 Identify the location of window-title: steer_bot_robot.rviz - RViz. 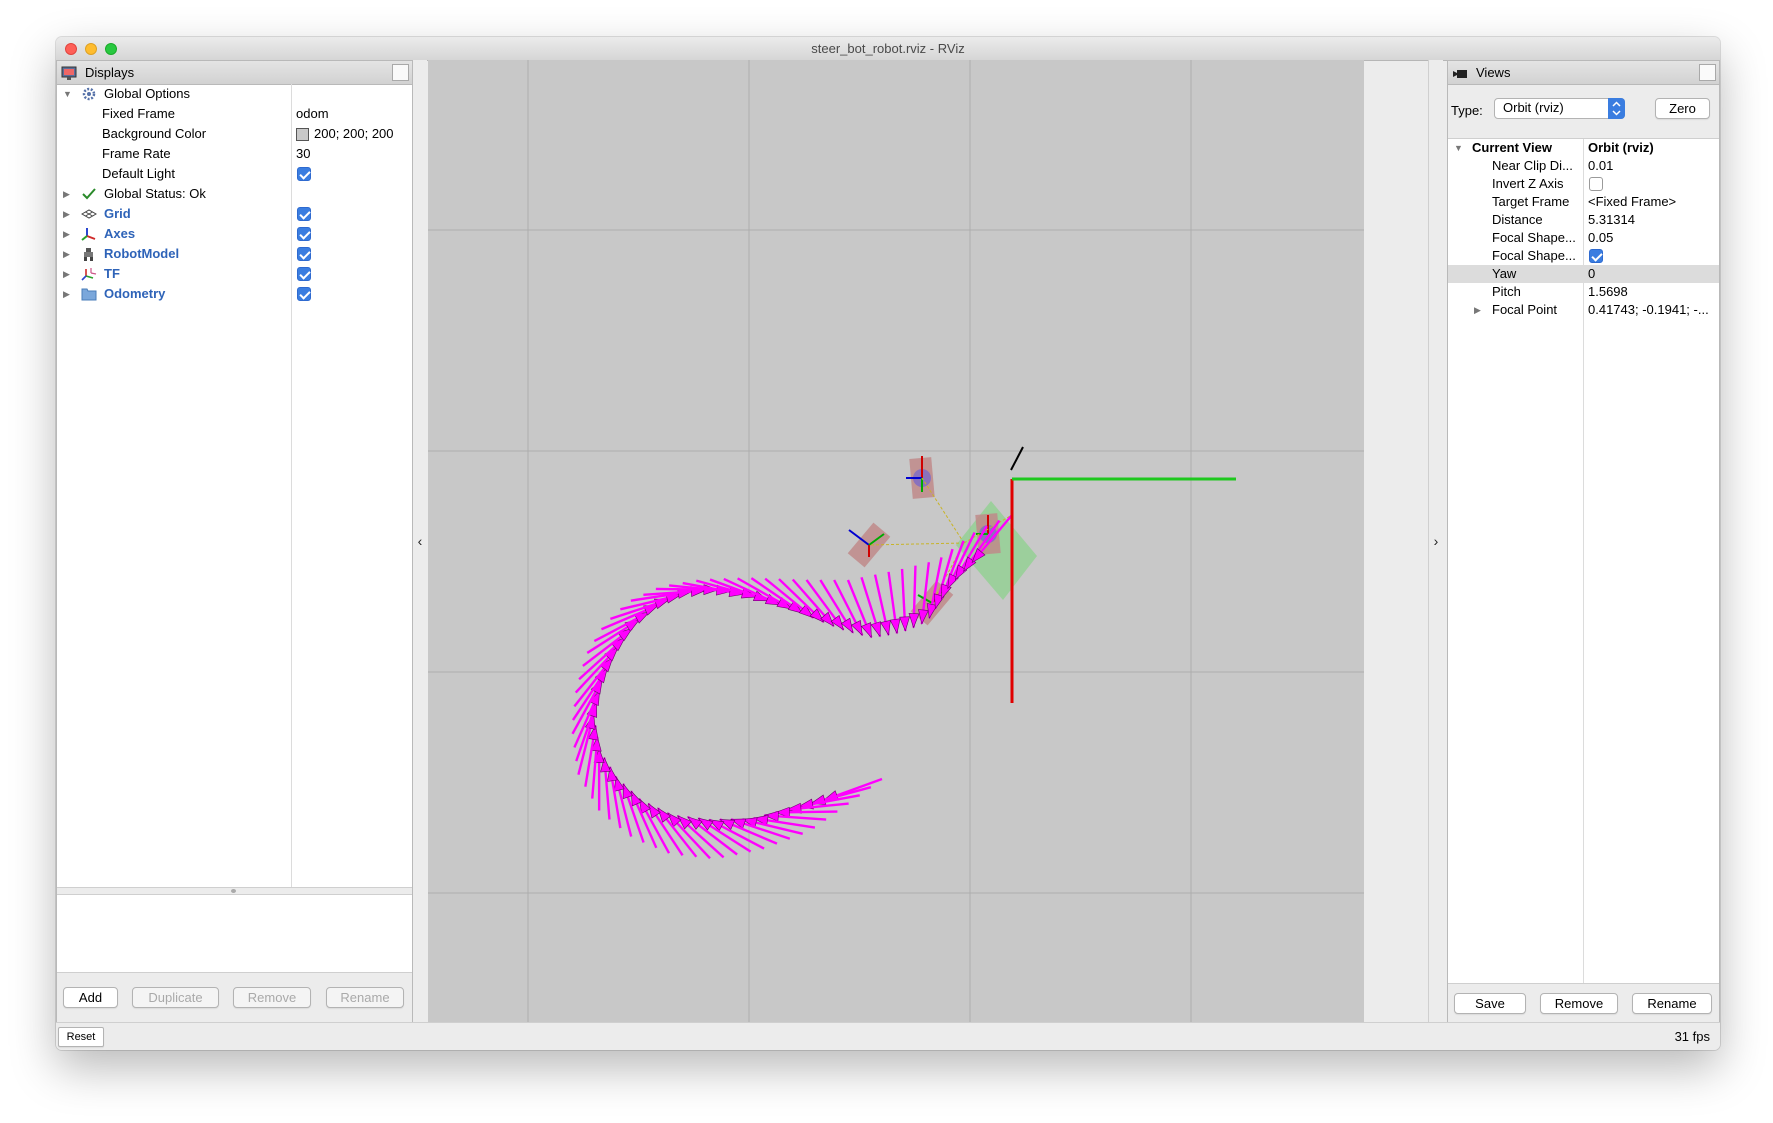
(888, 48).